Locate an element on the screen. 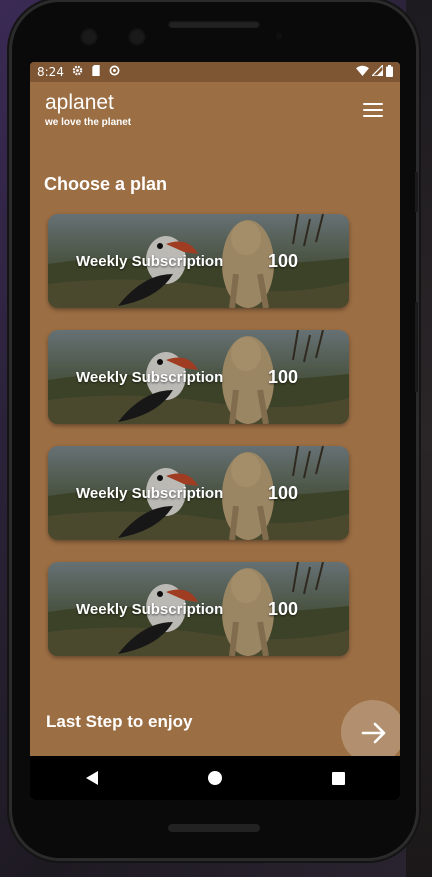  home-icon is located at coordinates (214, 778).